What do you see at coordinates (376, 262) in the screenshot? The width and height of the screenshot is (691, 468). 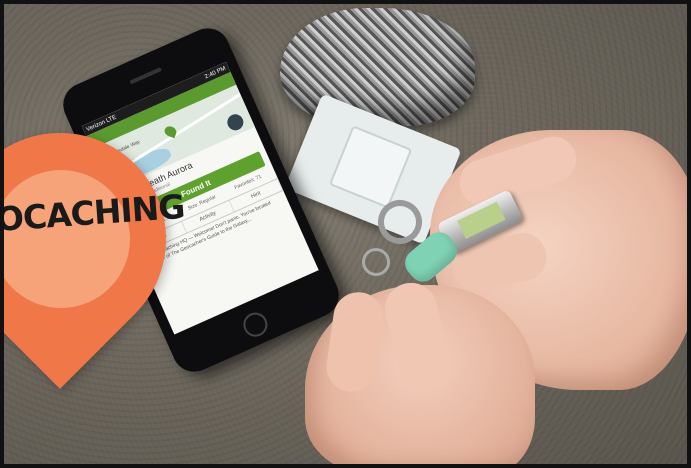 I see `key-ring` at bounding box center [376, 262].